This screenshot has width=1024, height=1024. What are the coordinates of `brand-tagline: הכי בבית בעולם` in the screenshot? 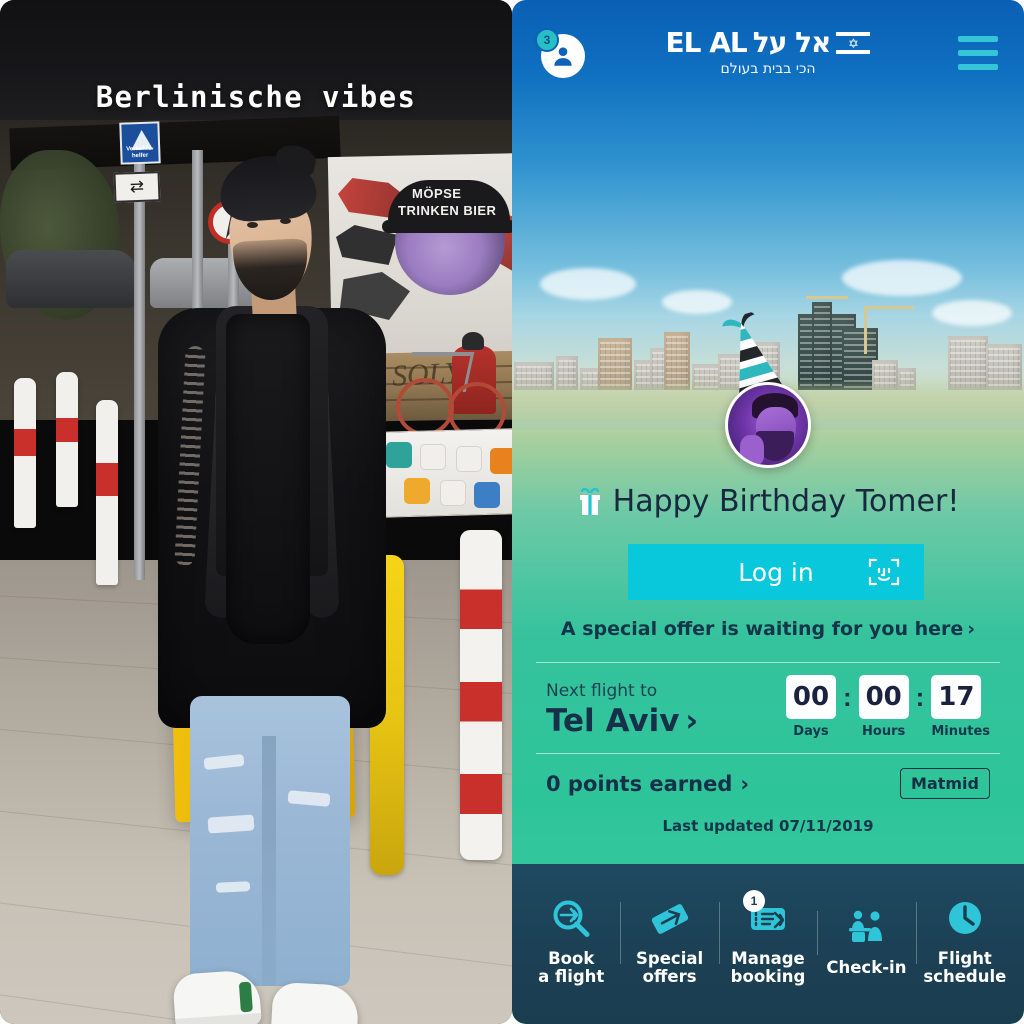 It's located at (768, 69).